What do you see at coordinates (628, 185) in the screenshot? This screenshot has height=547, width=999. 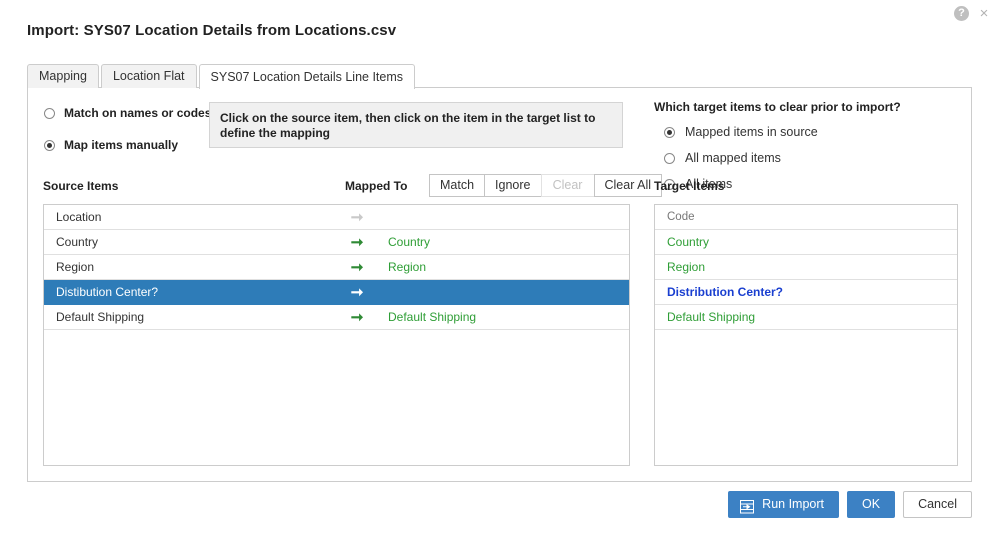 I see `clear-all-button: Clear All` at bounding box center [628, 185].